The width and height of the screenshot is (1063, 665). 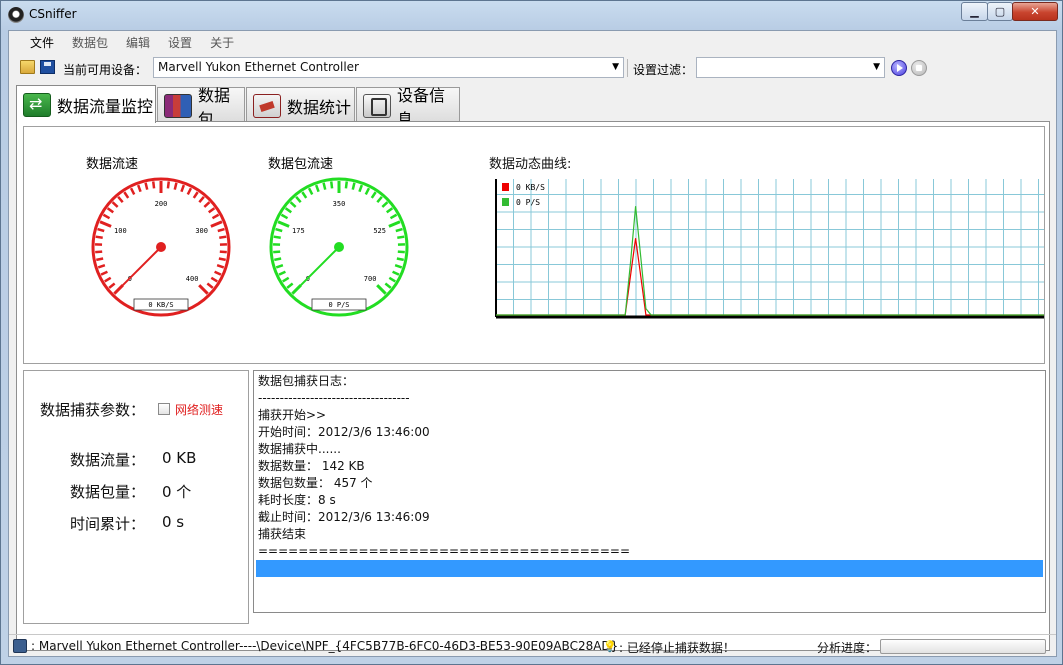 I want to click on log-line: 捕获开始>>, so click(x=292, y=415).